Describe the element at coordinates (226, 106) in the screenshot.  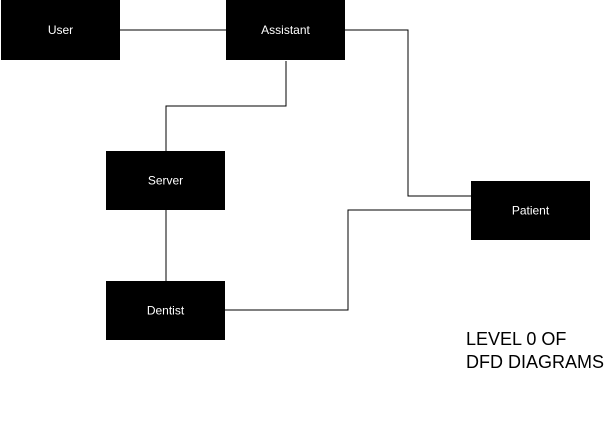
I see `connector-assistant-server` at that location.